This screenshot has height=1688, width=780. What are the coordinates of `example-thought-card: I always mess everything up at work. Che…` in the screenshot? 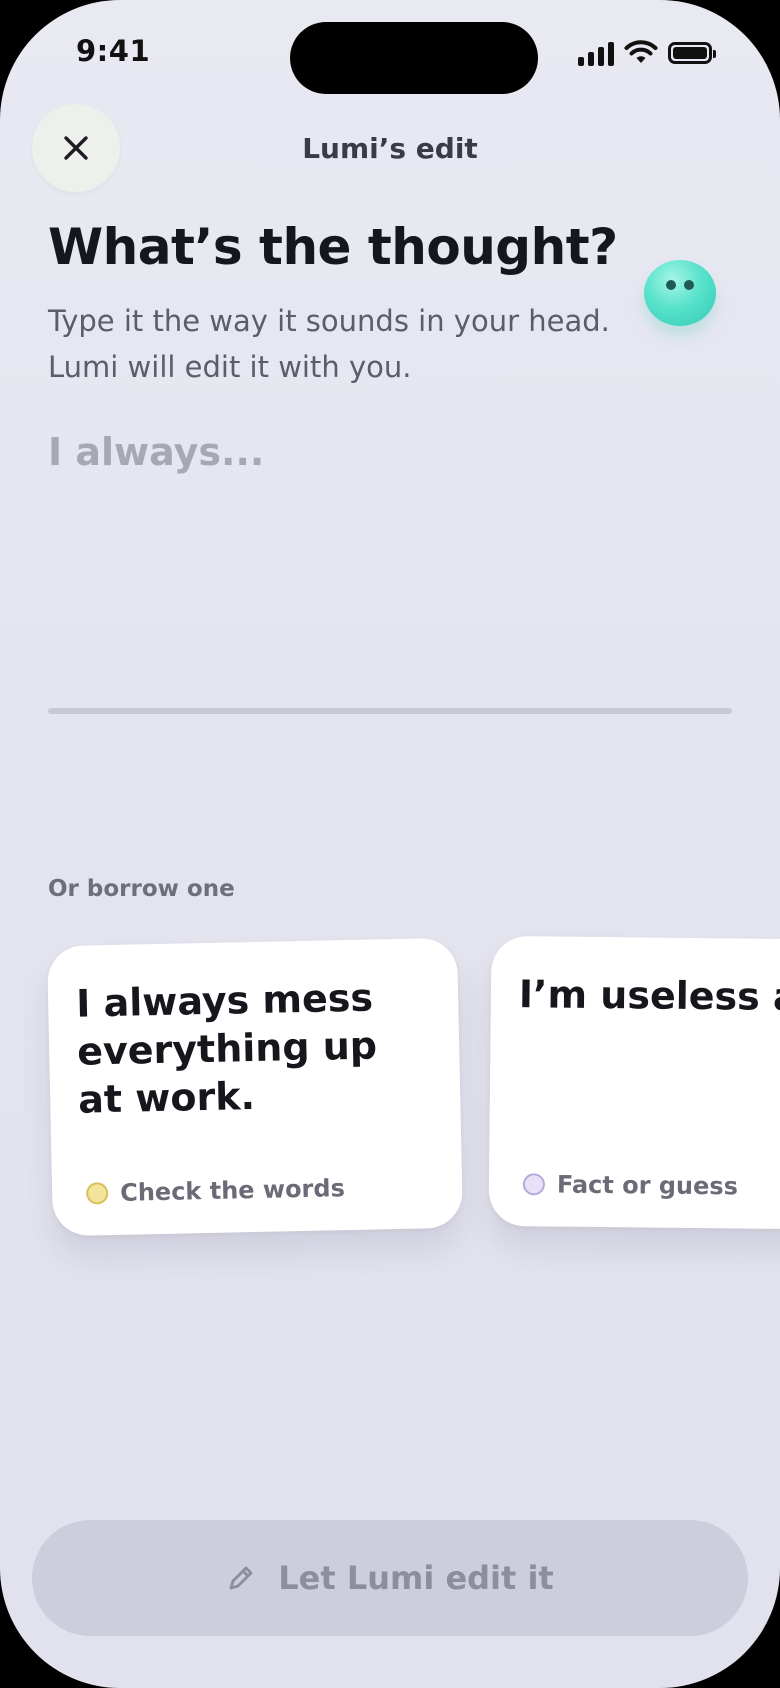 It's located at (255, 1087).